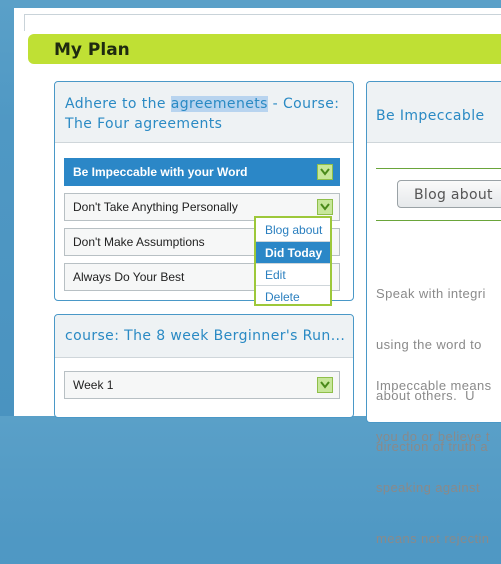  Describe the element at coordinates (430, 116) in the screenshot. I see `detail-title: Be Impeccable` at that location.